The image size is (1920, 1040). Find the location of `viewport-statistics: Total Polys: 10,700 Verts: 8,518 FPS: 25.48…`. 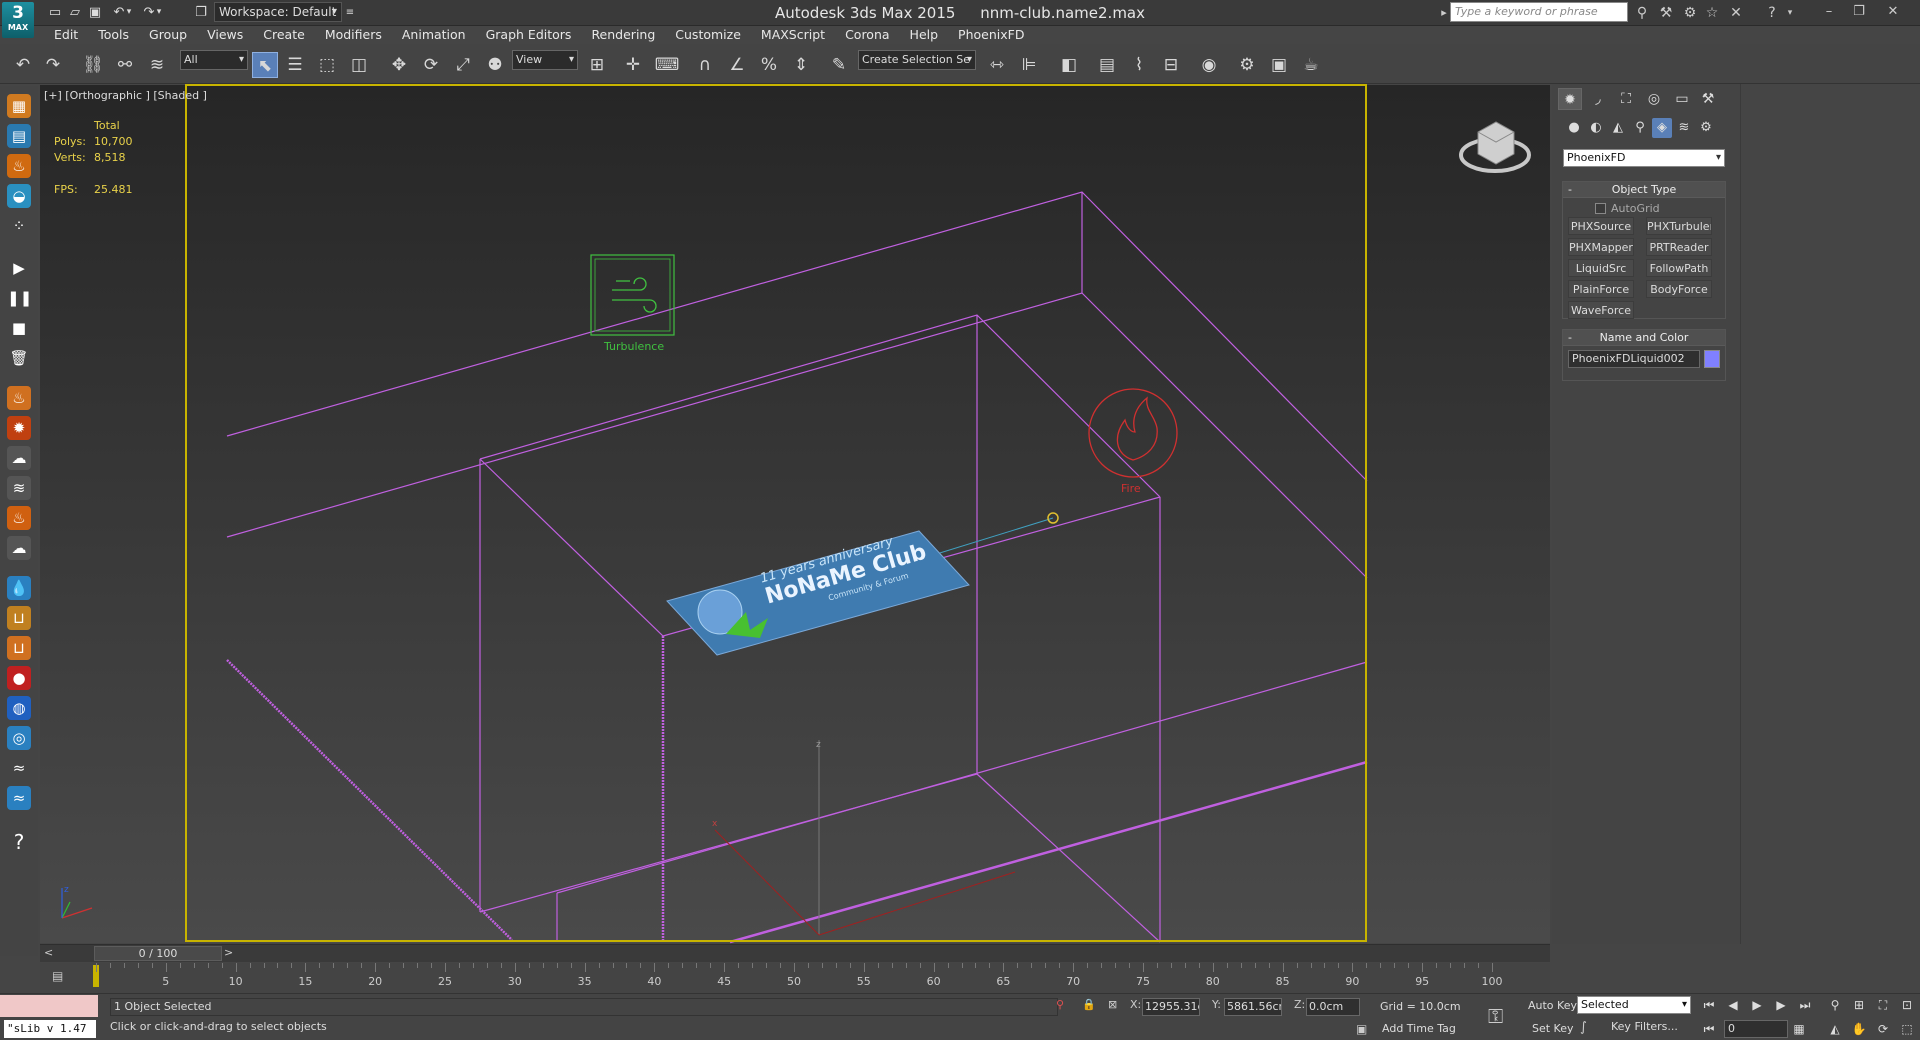

viewport-statistics: Total Polys: 10,700 Verts: 8,518 FPS: 25.48… is located at coordinates (93, 158).